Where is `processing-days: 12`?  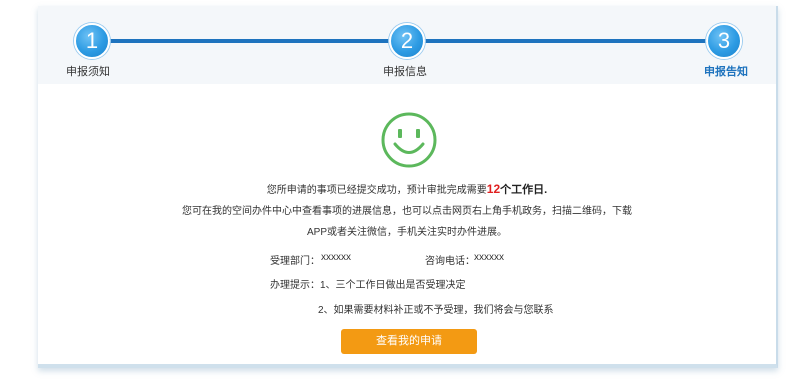 processing-days: 12 is located at coordinates (493, 189).